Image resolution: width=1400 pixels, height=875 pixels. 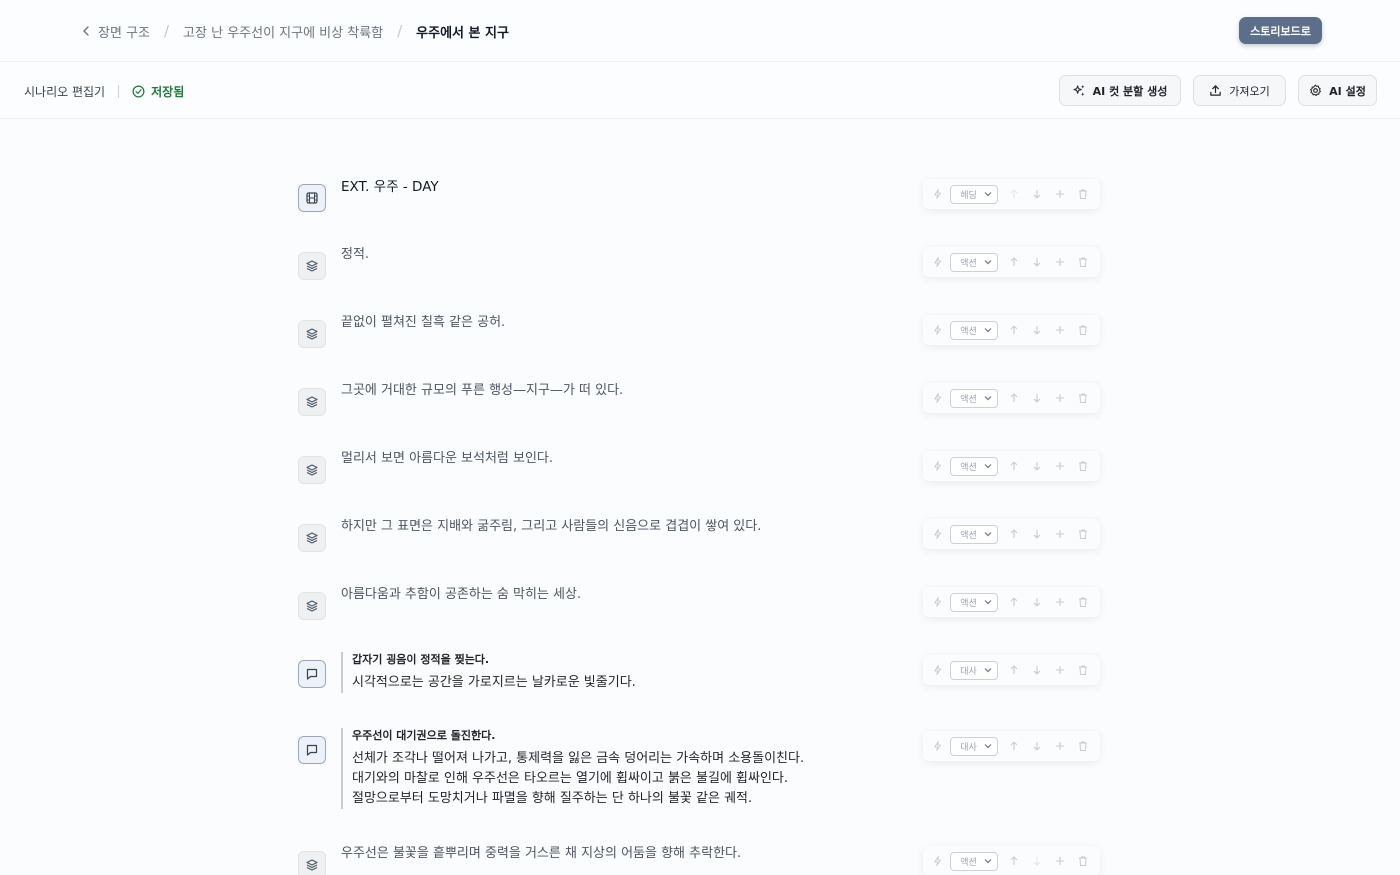 What do you see at coordinates (1337, 90) in the screenshot?
I see `ai-settings-button: AI 설정` at bounding box center [1337, 90].